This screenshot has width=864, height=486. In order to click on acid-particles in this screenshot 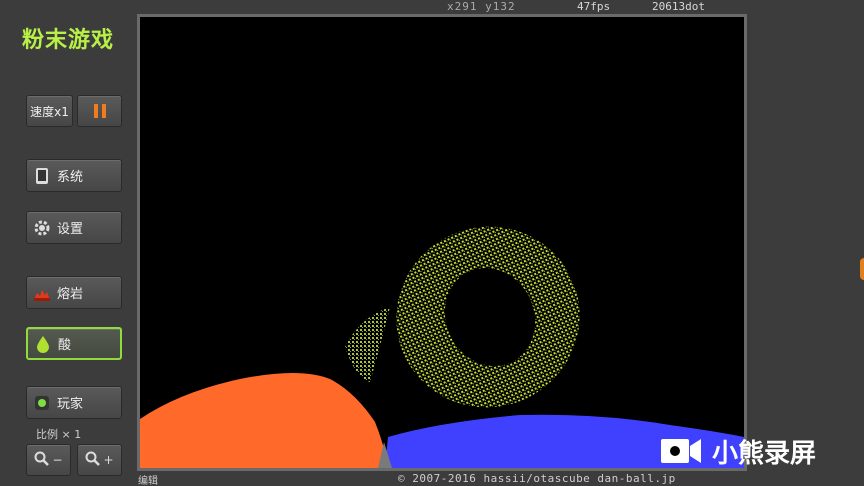, I will do `click(462, 317)`.